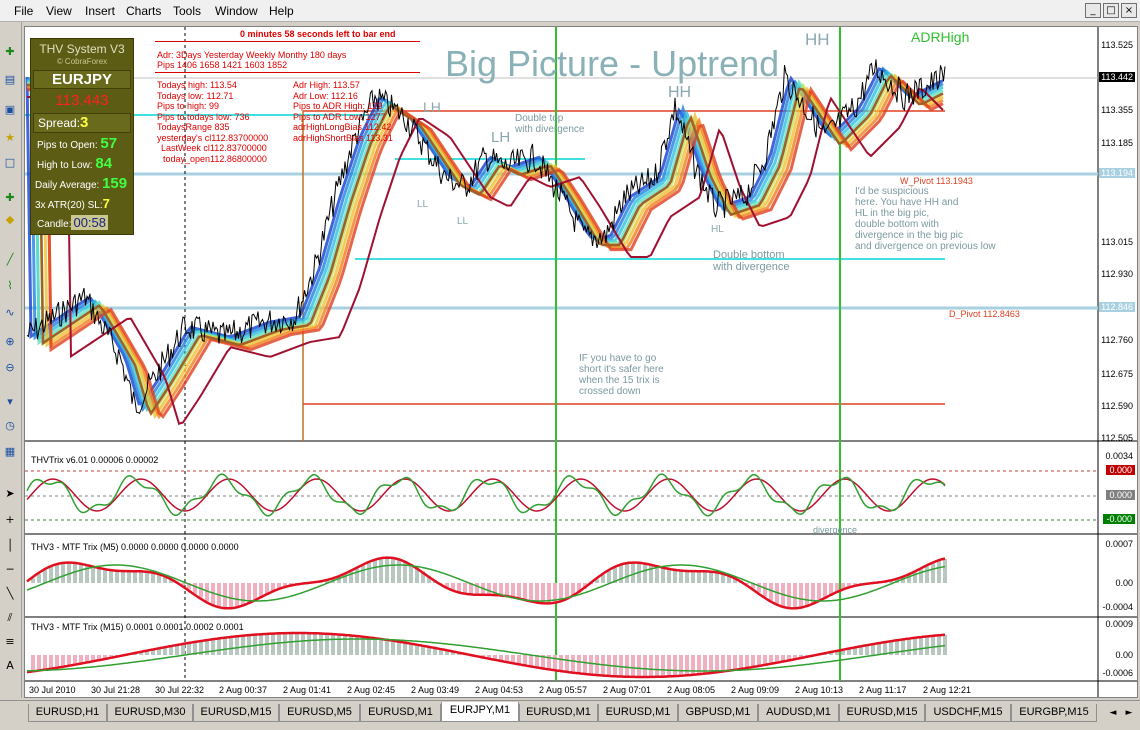 The width and height of the screenshot is (1140, 730). I want to click on menu-charts: Charts, so click(143, 11).